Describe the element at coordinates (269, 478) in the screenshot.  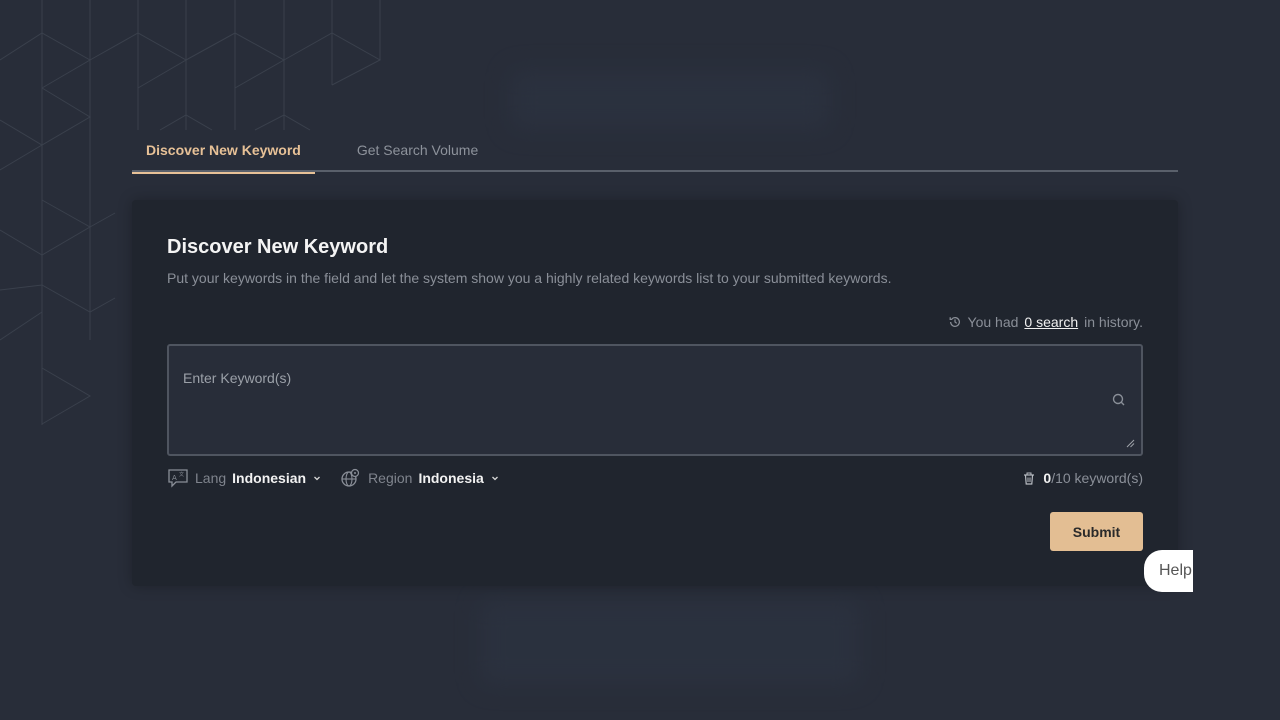
I see `lang-value: Indonesian` at that location.